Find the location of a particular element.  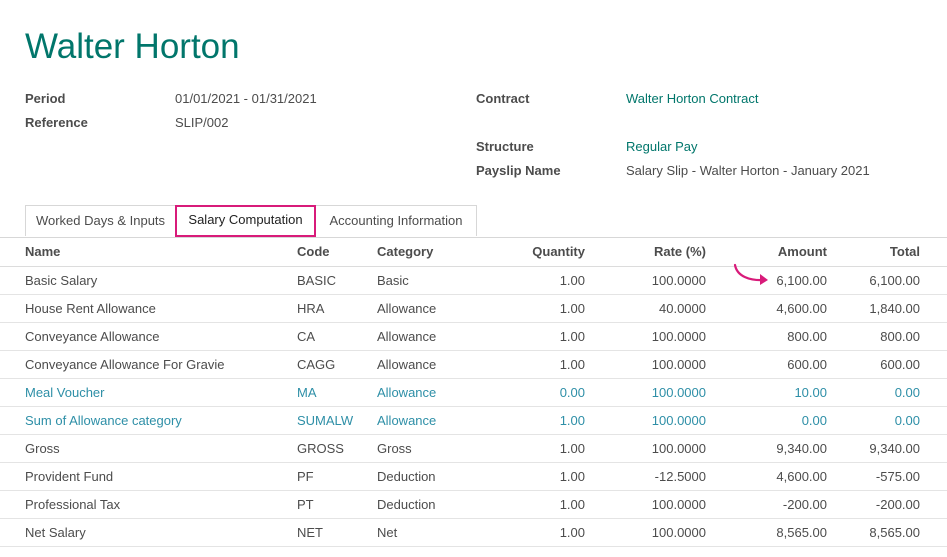

cell-name: Conveyance Allowance is located at coordinates (92, 336).